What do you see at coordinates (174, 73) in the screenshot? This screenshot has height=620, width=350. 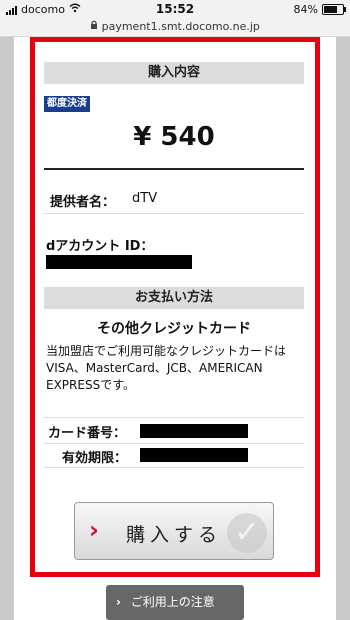 I see `purchase-header: 購入内容` at bounding box center [174, 73].